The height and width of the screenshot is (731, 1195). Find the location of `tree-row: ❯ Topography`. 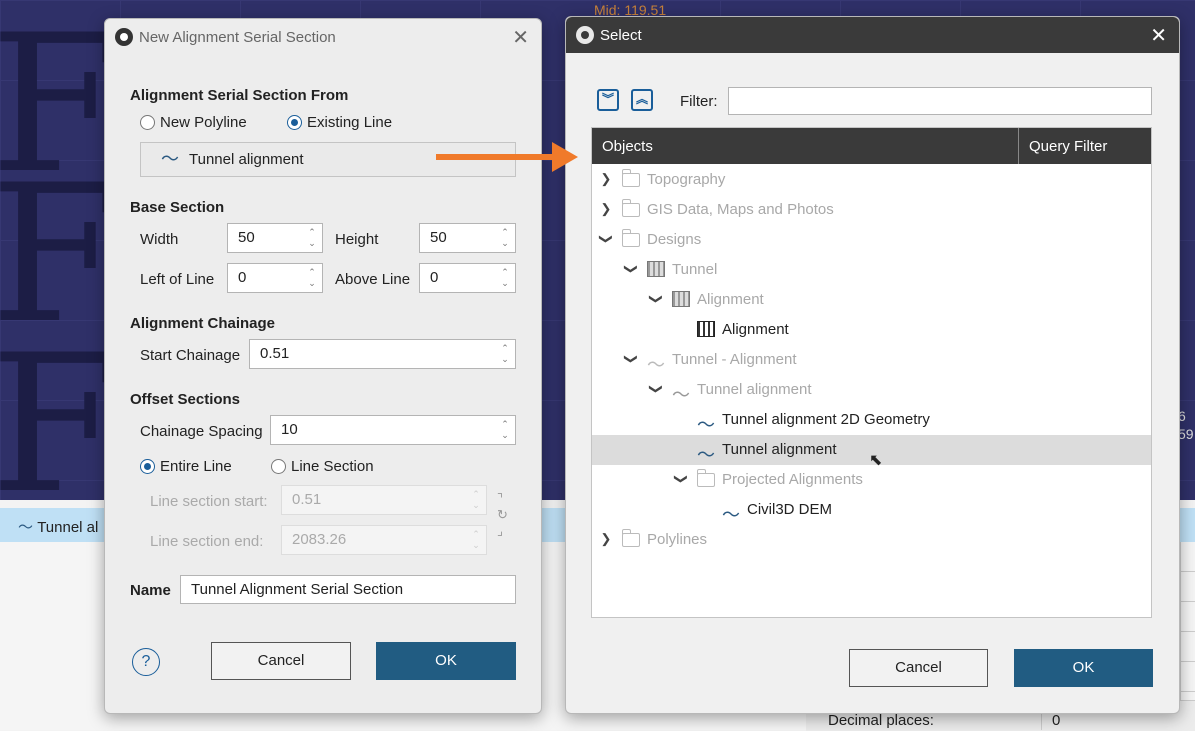

tree-row: ❯ Topography is located at coordinates (871, 180).